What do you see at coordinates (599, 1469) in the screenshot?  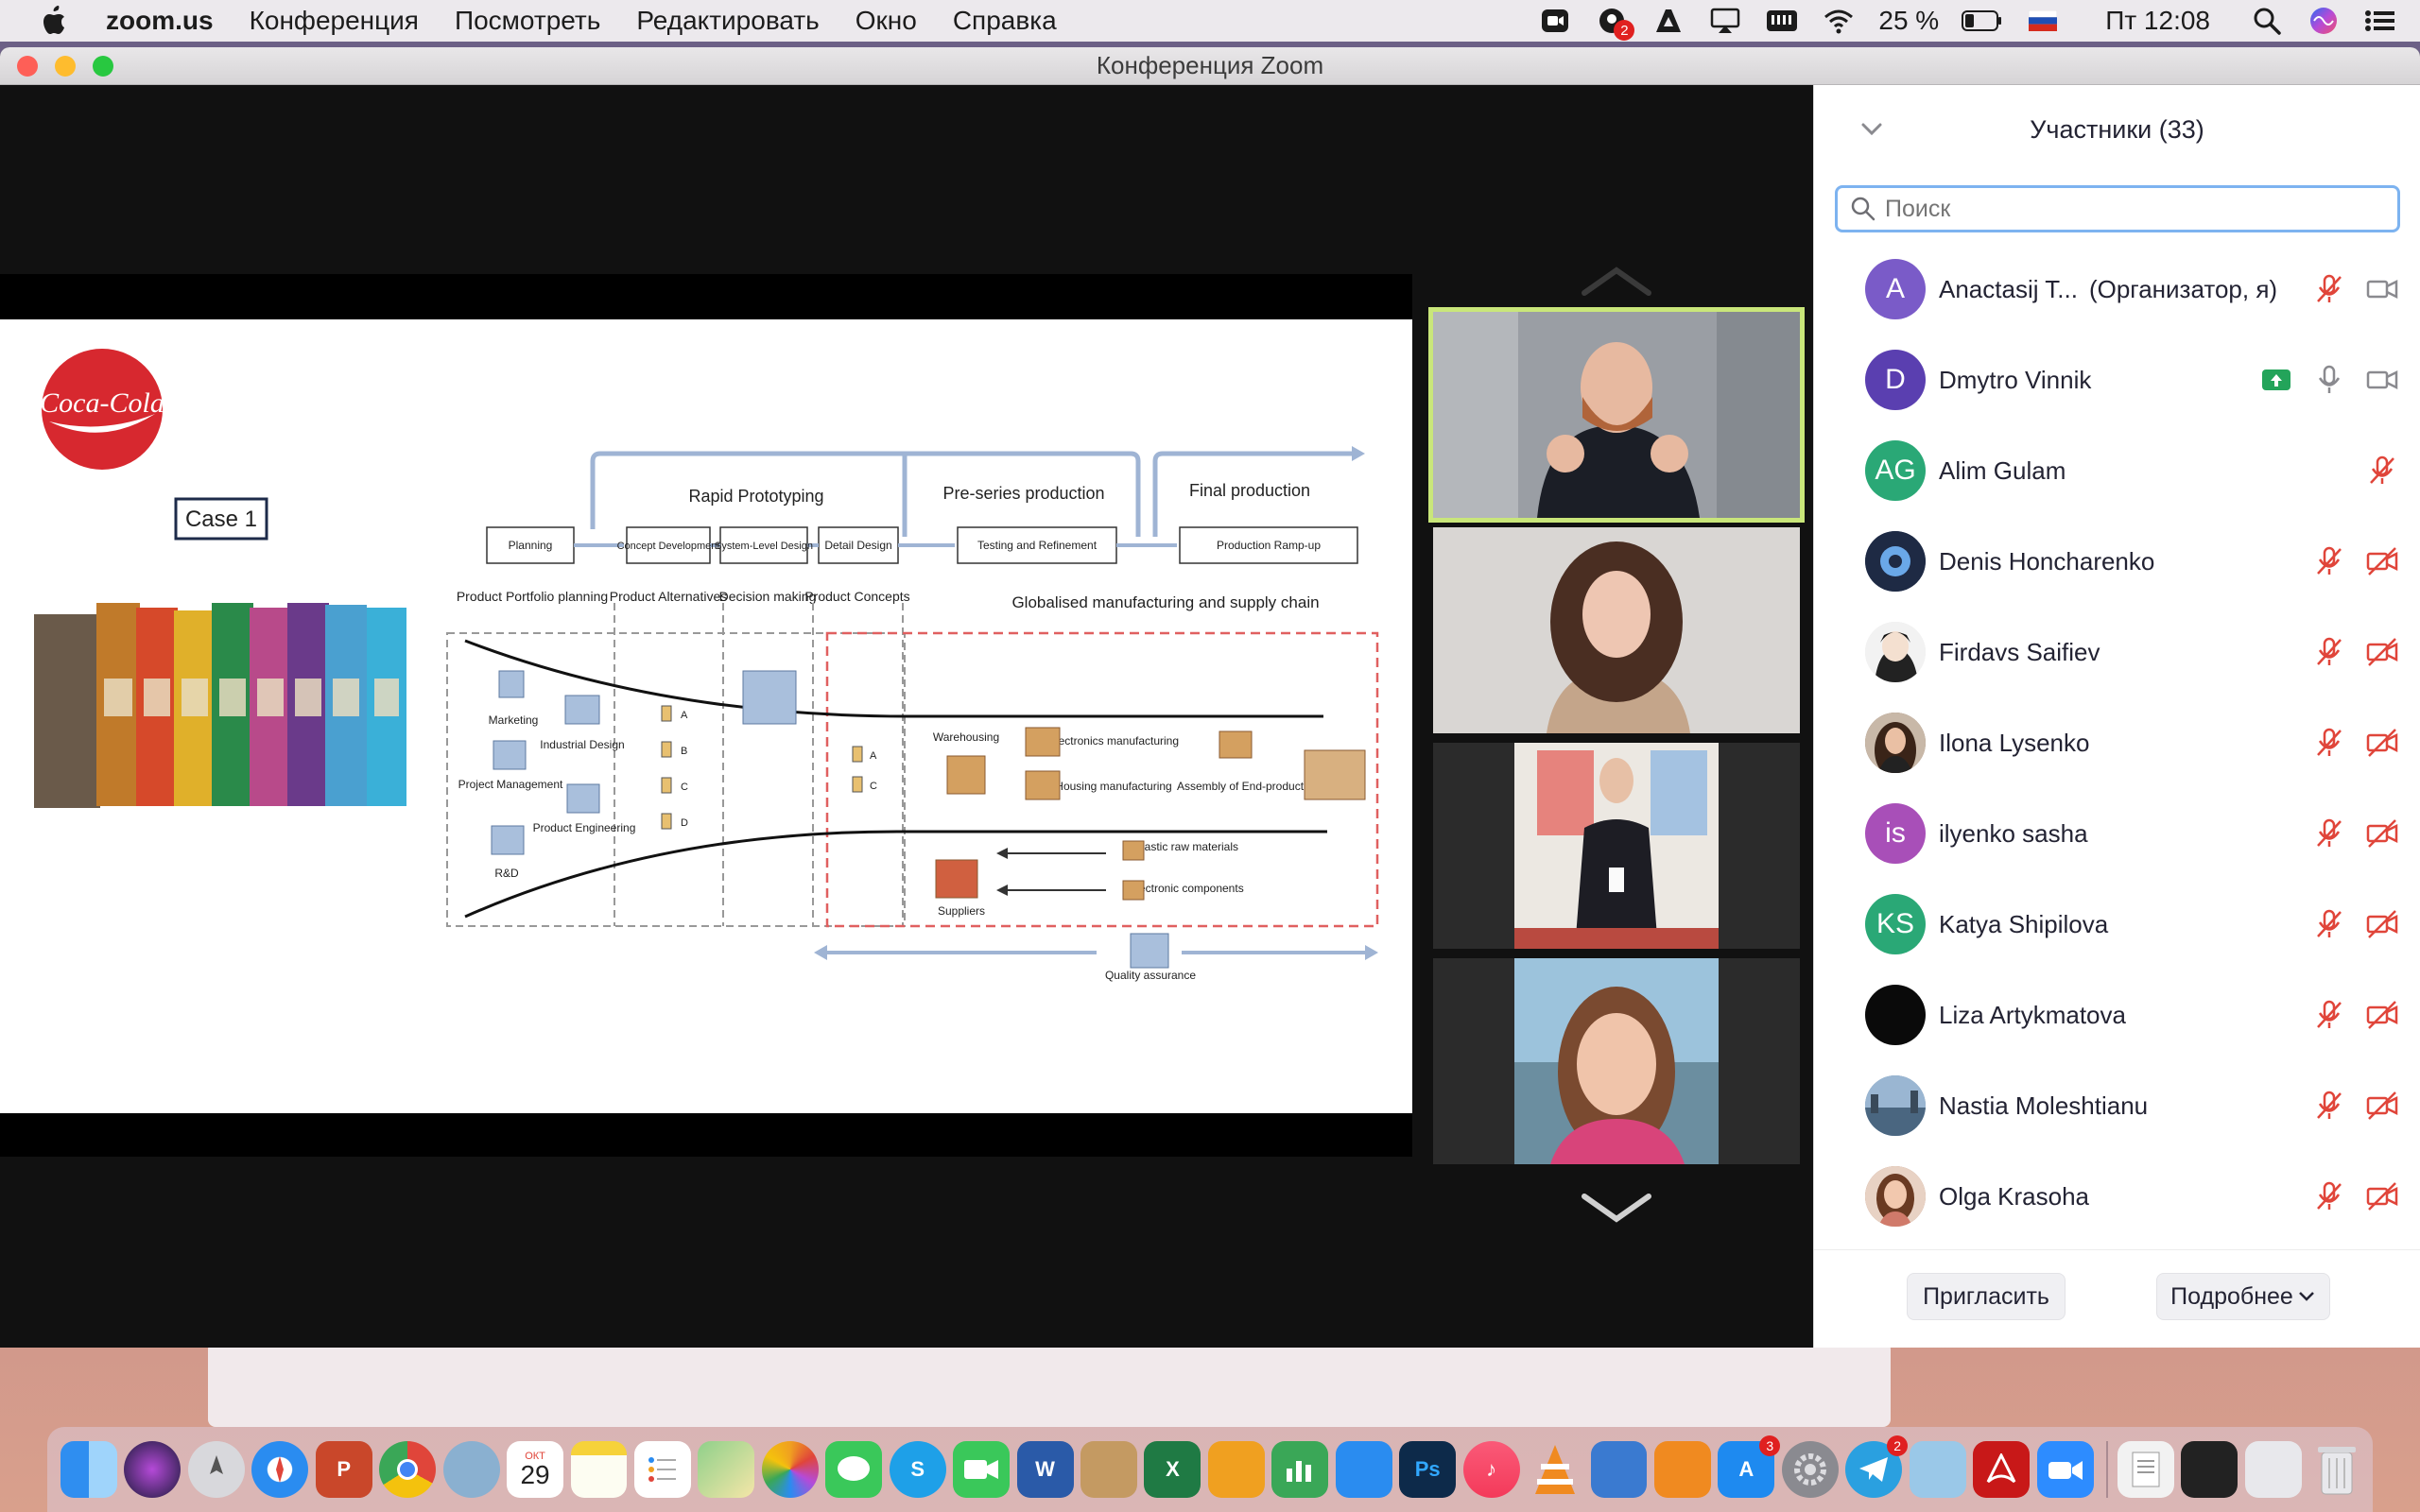 I see `notes-icon` at bounding box center [599, 1469].